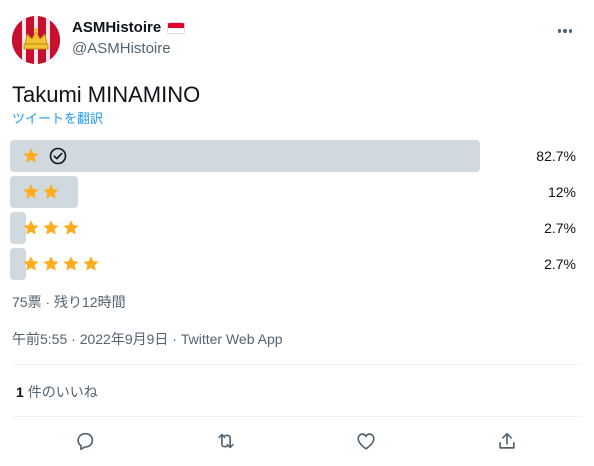 This screenshot has width=594, height=466. I want to click on tweet-header: ASMHistoire @ASMHistoire, so click(297, 40).